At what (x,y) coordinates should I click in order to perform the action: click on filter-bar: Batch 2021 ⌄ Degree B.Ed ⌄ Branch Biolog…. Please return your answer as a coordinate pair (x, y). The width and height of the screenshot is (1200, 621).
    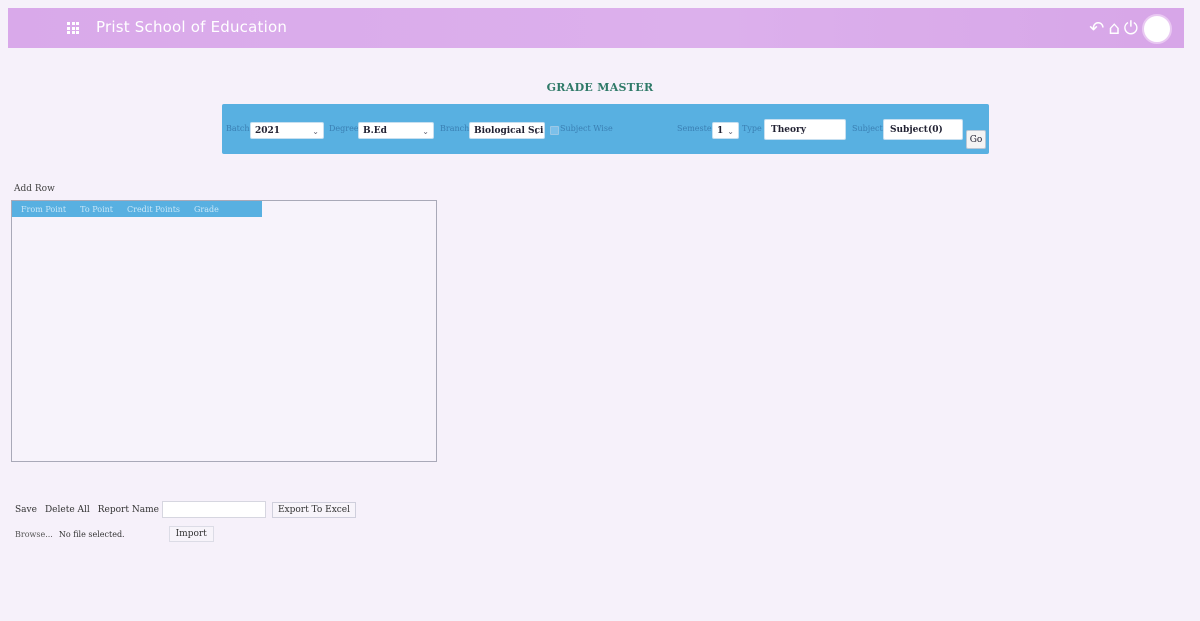
    Looking at the image, I should click on (605, 129).